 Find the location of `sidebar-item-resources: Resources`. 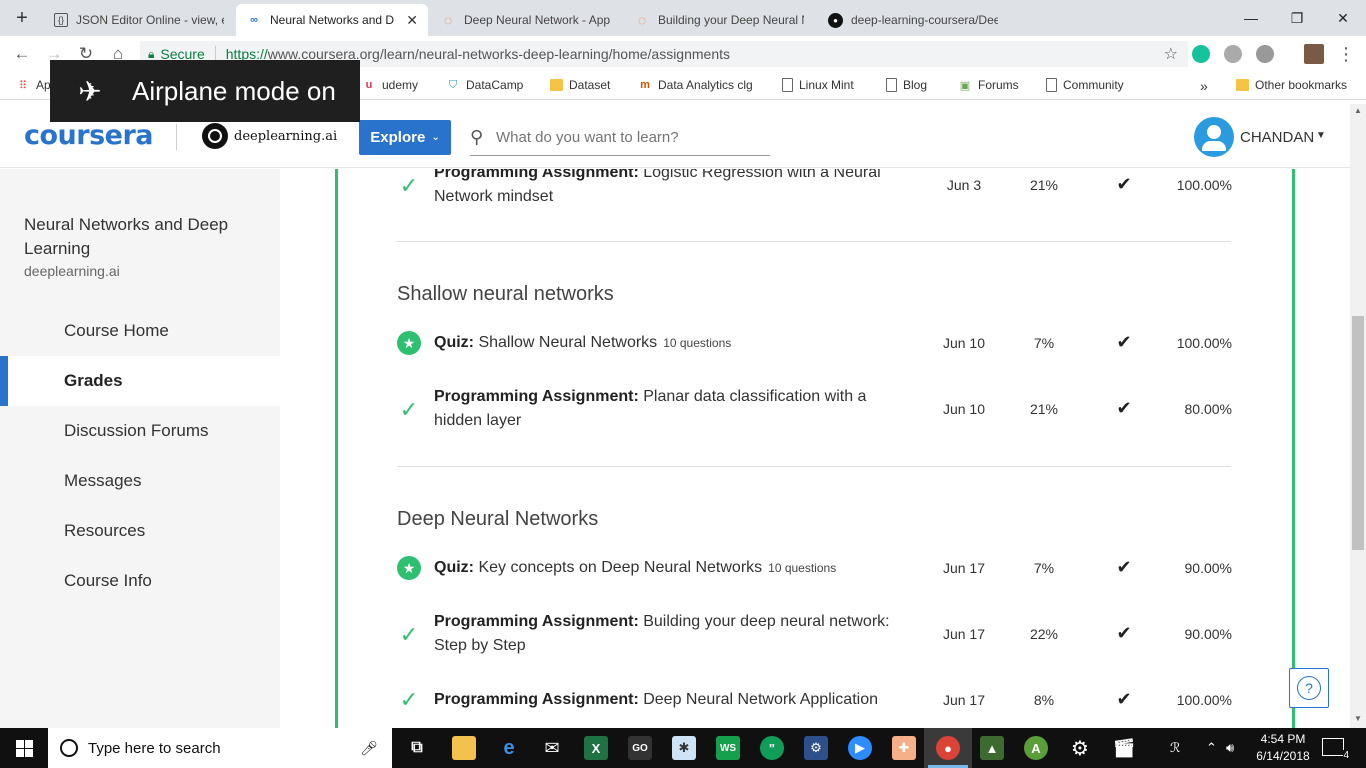

sidebar-item-resources: Resources is located at coordinates (140, 531).